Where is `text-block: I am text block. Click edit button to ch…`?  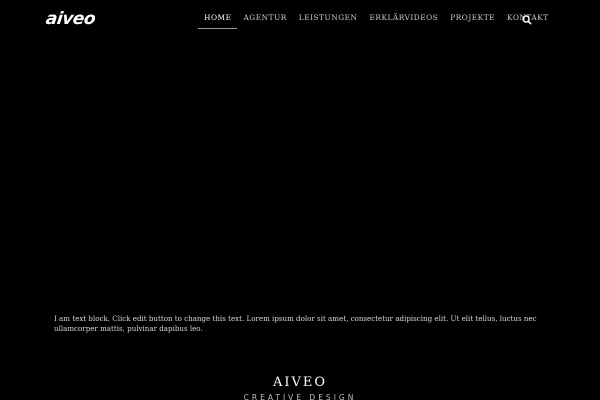 text-block: I am text block. Click edit button to ch… is located at coordinates (295, 323).